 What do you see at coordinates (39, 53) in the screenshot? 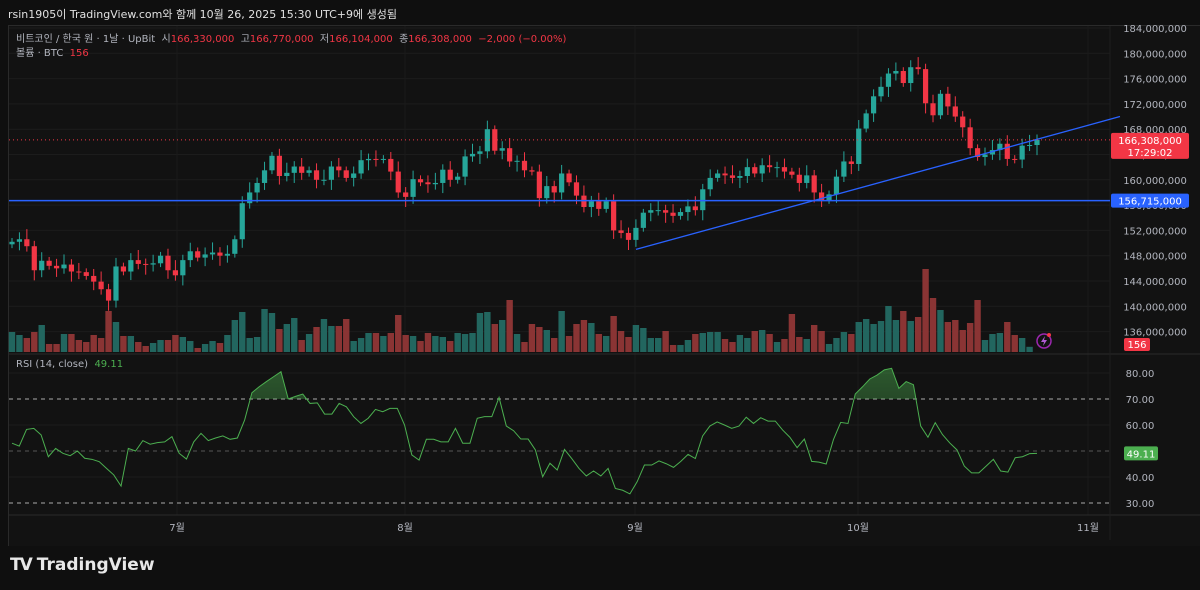
I see `volume-label: 볼륨 · BTC` at bounding box center [39, 53].